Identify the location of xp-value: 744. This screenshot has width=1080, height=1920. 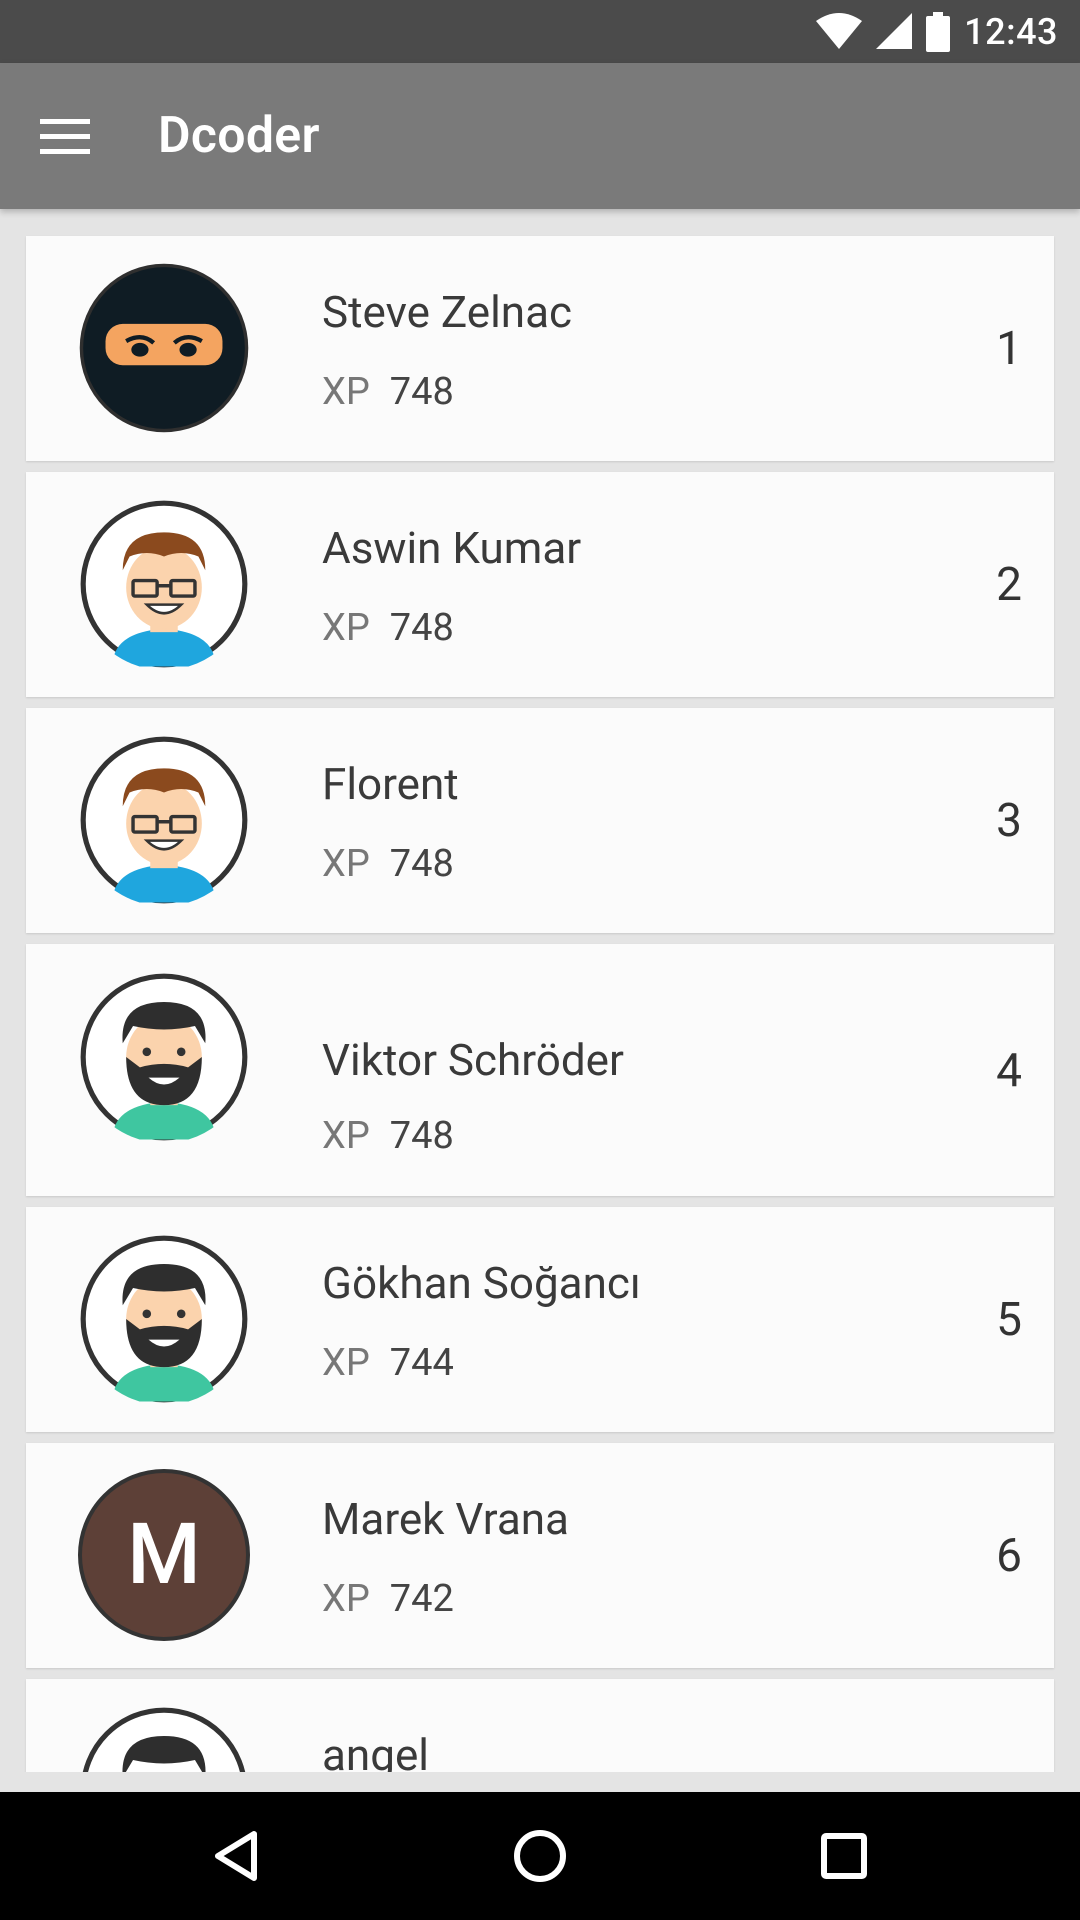
(421, 1363).